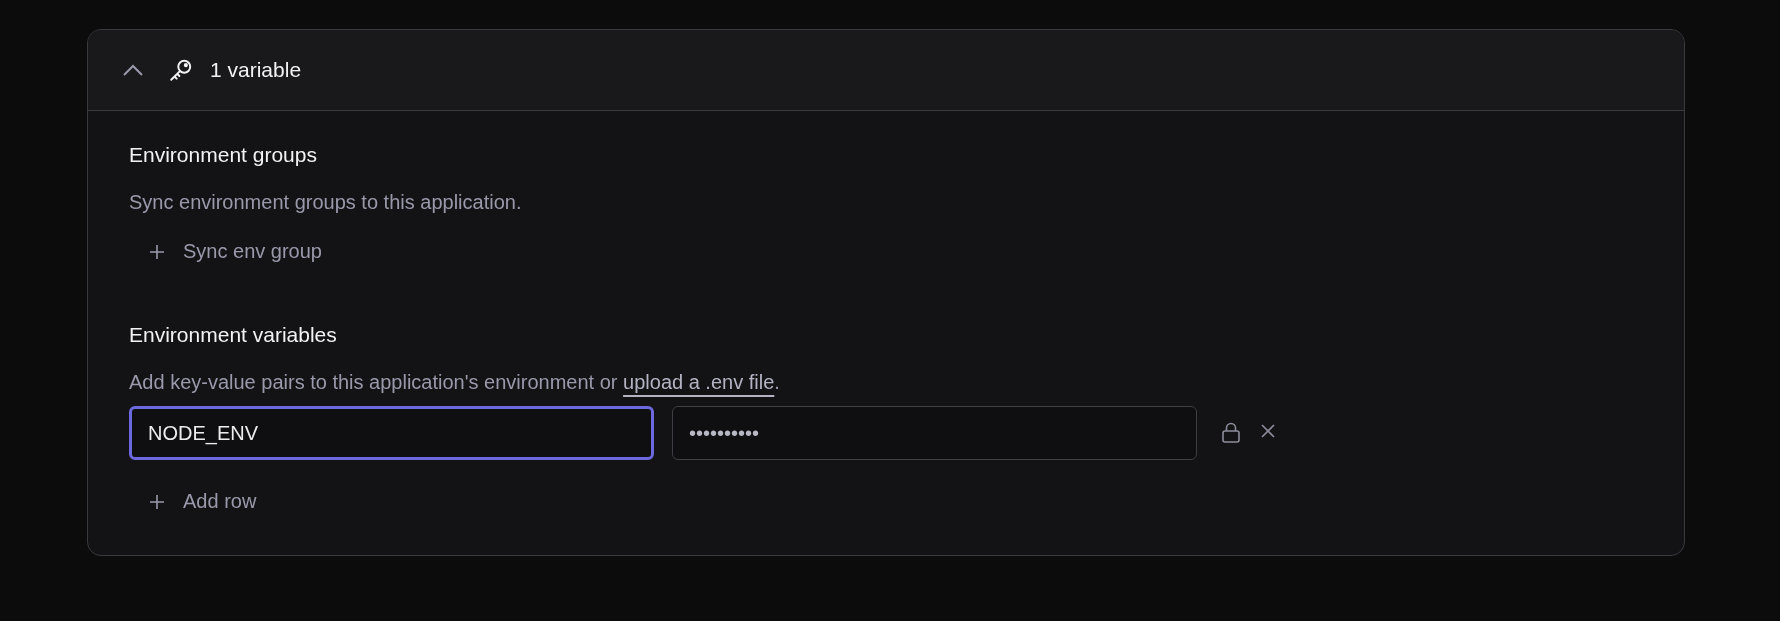  What do you see at coordinates (886, 70) in the screenshot?
I see `panel-header: 1 variable` at bounding box center [886, 70].